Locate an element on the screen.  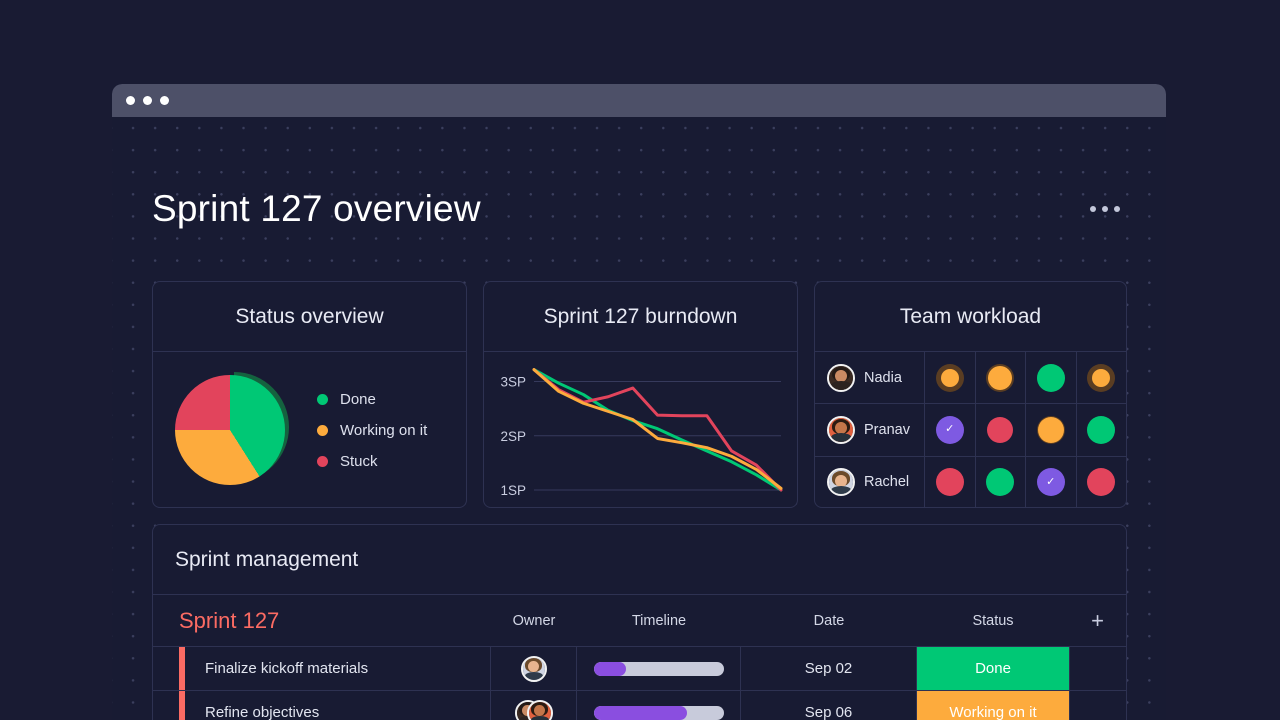
plus-icon: + is located at coordinates (1097, 620).